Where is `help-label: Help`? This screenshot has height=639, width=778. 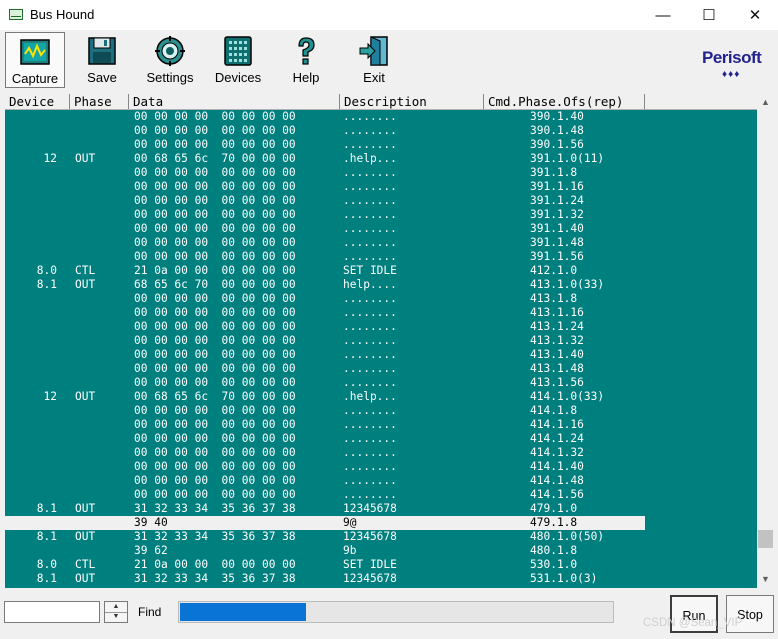 help-label: Help is located at coordinates (306, 77).